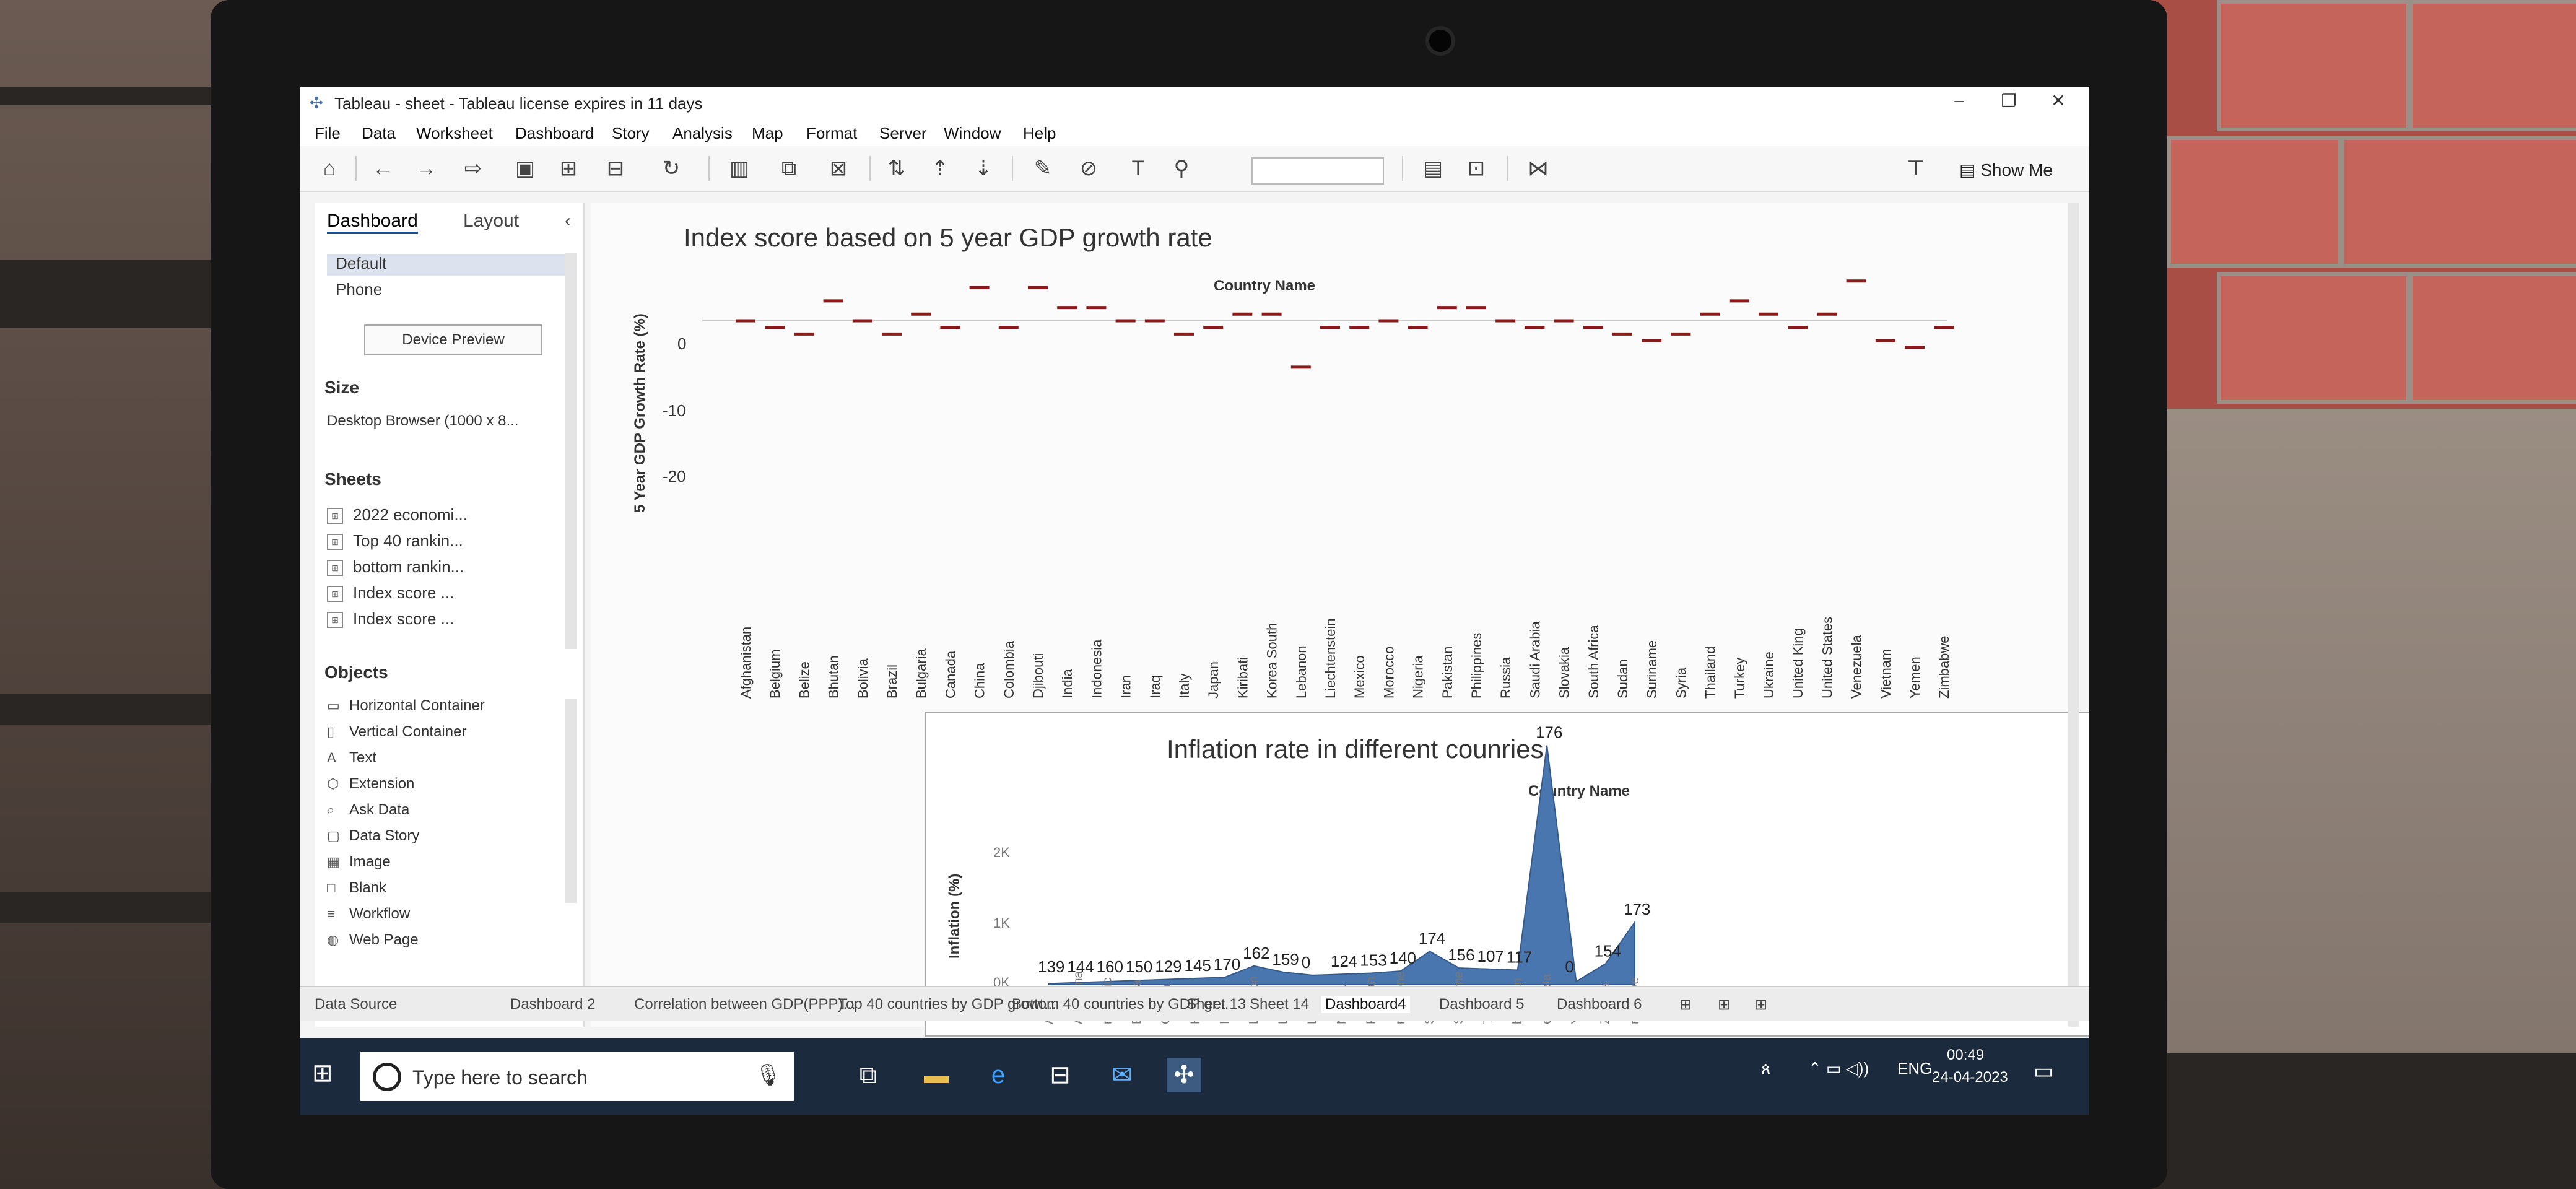 This screenshot has width=2576, height=1189. What do you see at coordinates (2058, 102) in the screenshot?
I see `close-button: ✕` at bounding box center [2058, 102].